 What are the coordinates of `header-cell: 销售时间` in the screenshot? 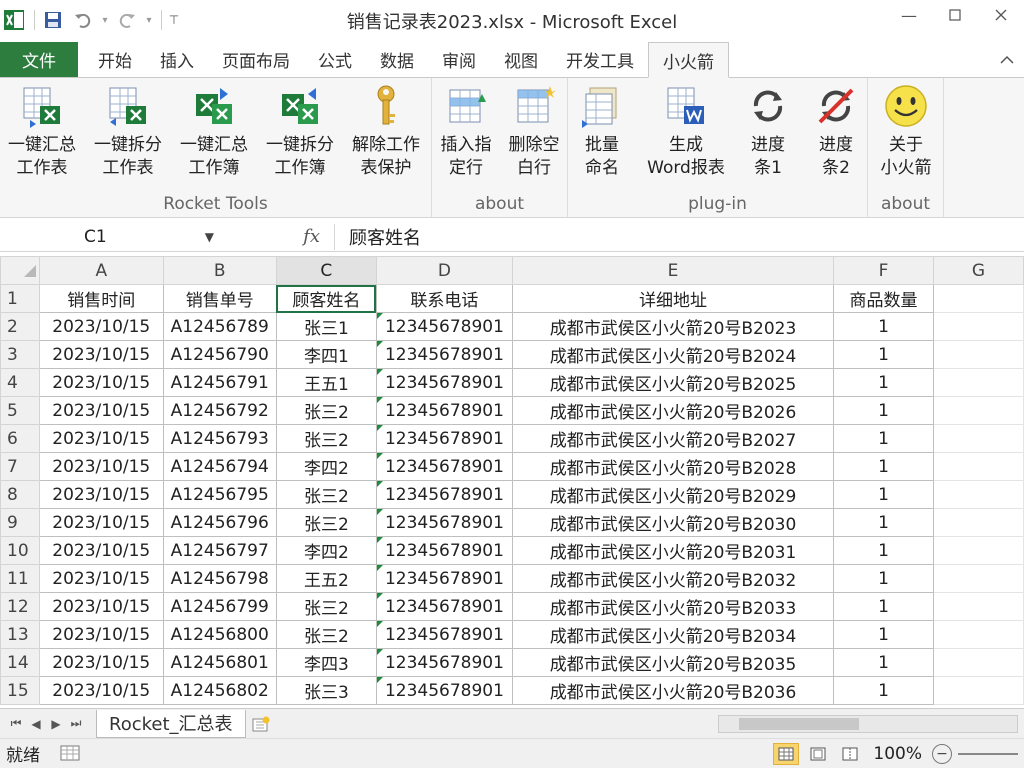 It's located at (101, 298).